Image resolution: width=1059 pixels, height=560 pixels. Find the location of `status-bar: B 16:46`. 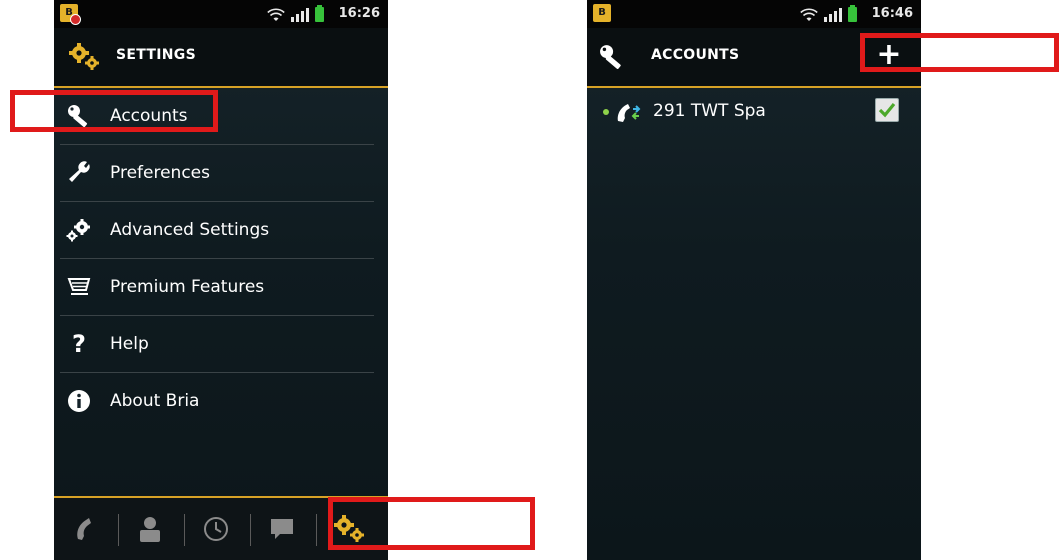

status-bar: B 16:46 is located at coordinates (754, 14).